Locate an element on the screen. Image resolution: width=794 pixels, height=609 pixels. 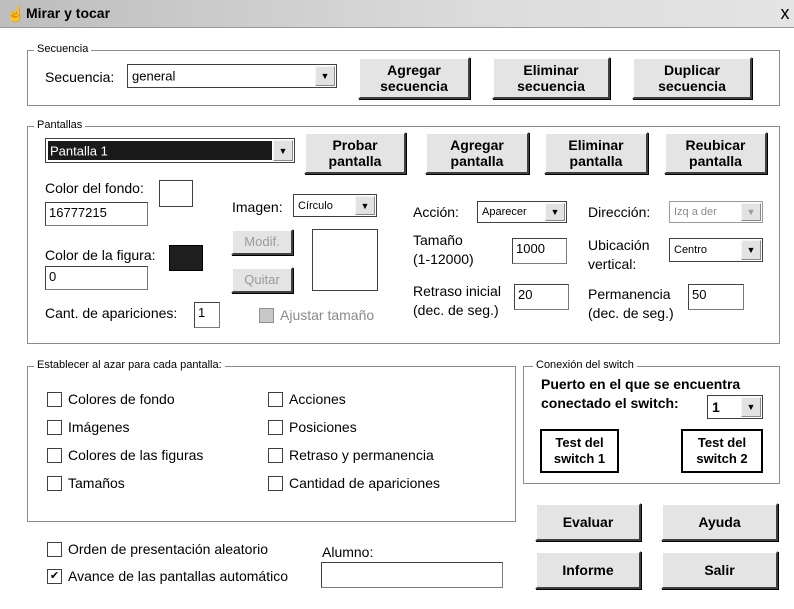
checkbox-label: Retraso y permanencia is located at coordinates (361, 455).